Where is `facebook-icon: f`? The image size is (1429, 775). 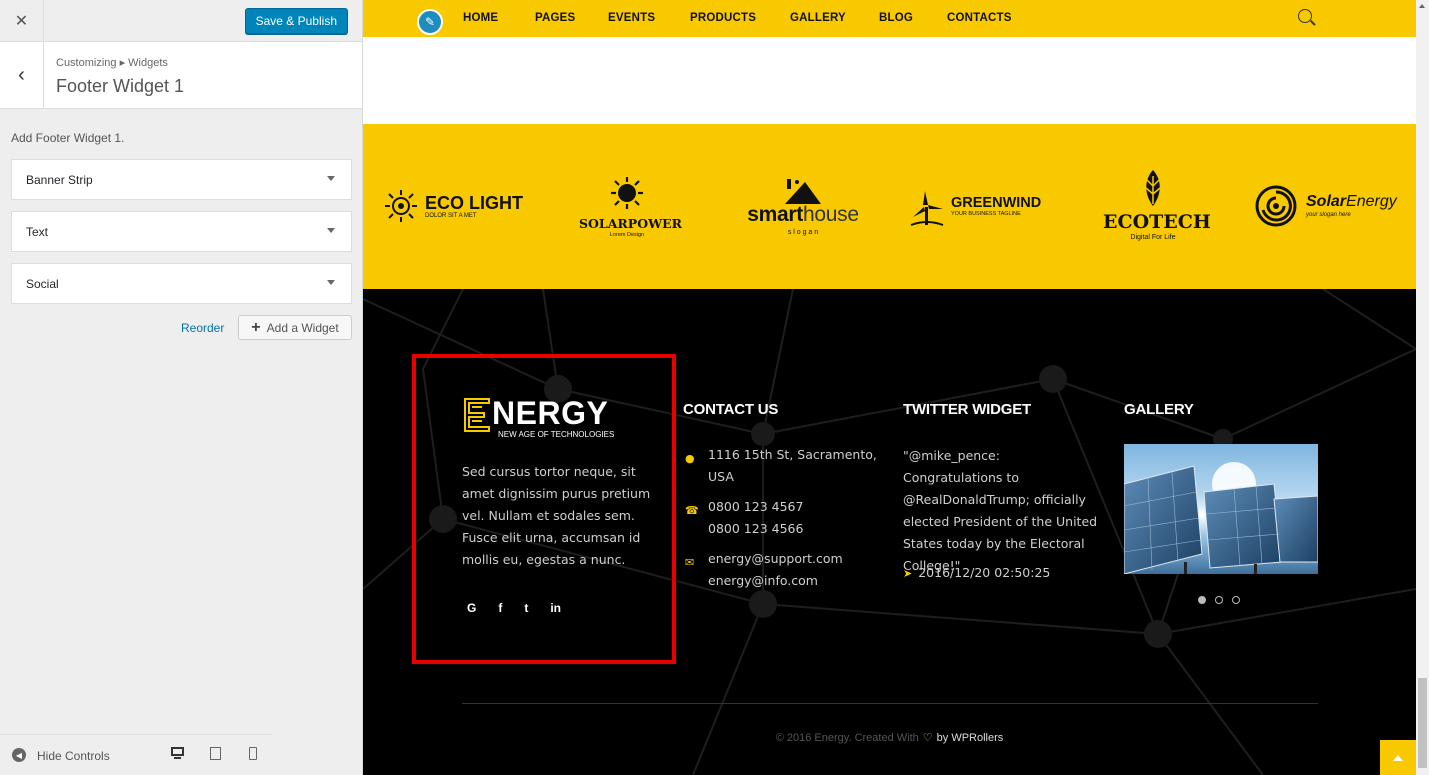
facebook-icon: f is located at coordinates (500, 608).